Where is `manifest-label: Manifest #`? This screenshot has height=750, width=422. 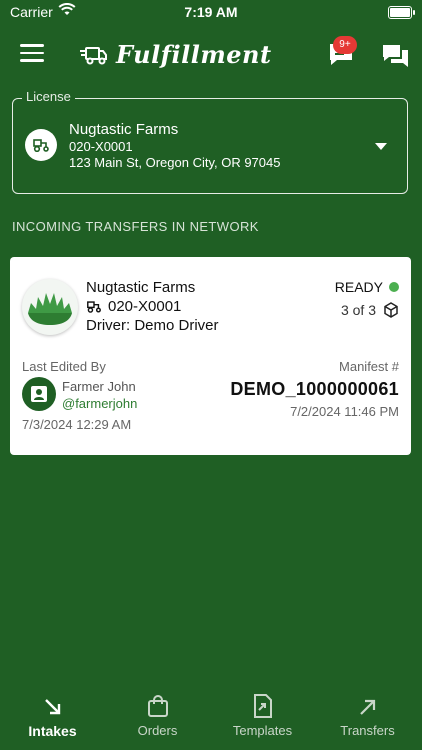 manifest-label: Manifest # is located at coordinates (369, 366).